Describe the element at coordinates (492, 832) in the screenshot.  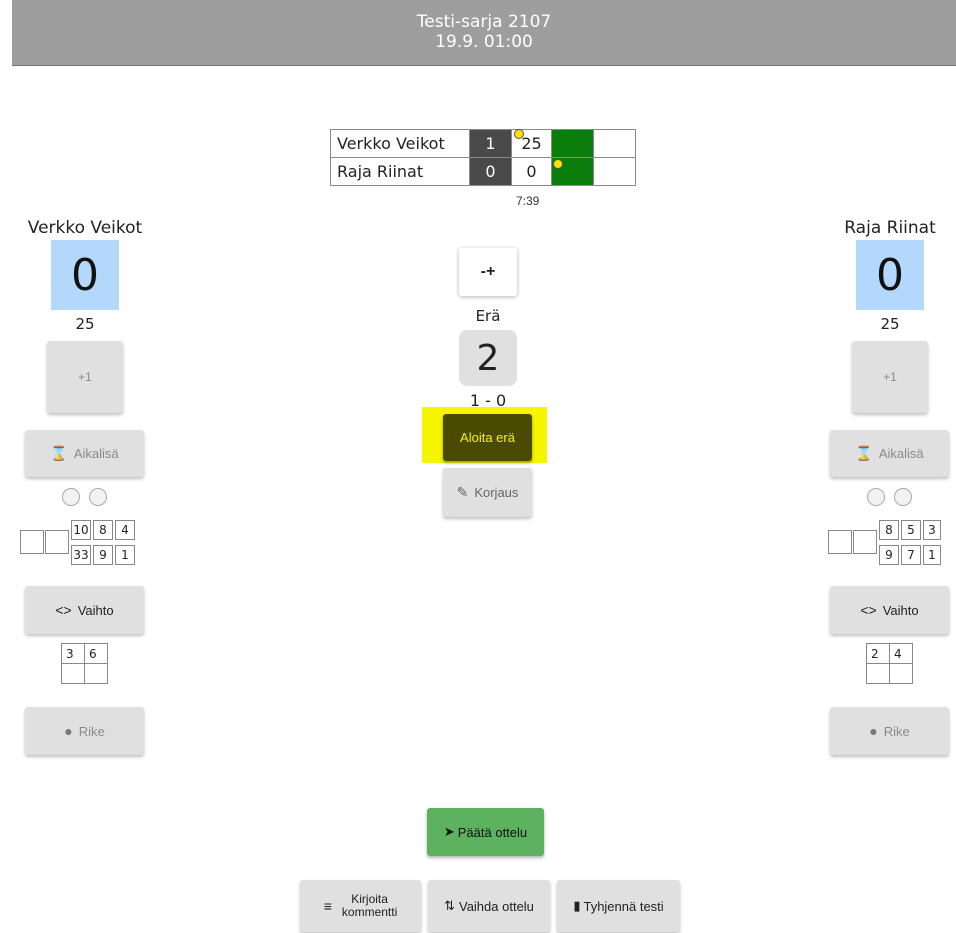
I see `end-match-label: Päätä ottelu` at that location.